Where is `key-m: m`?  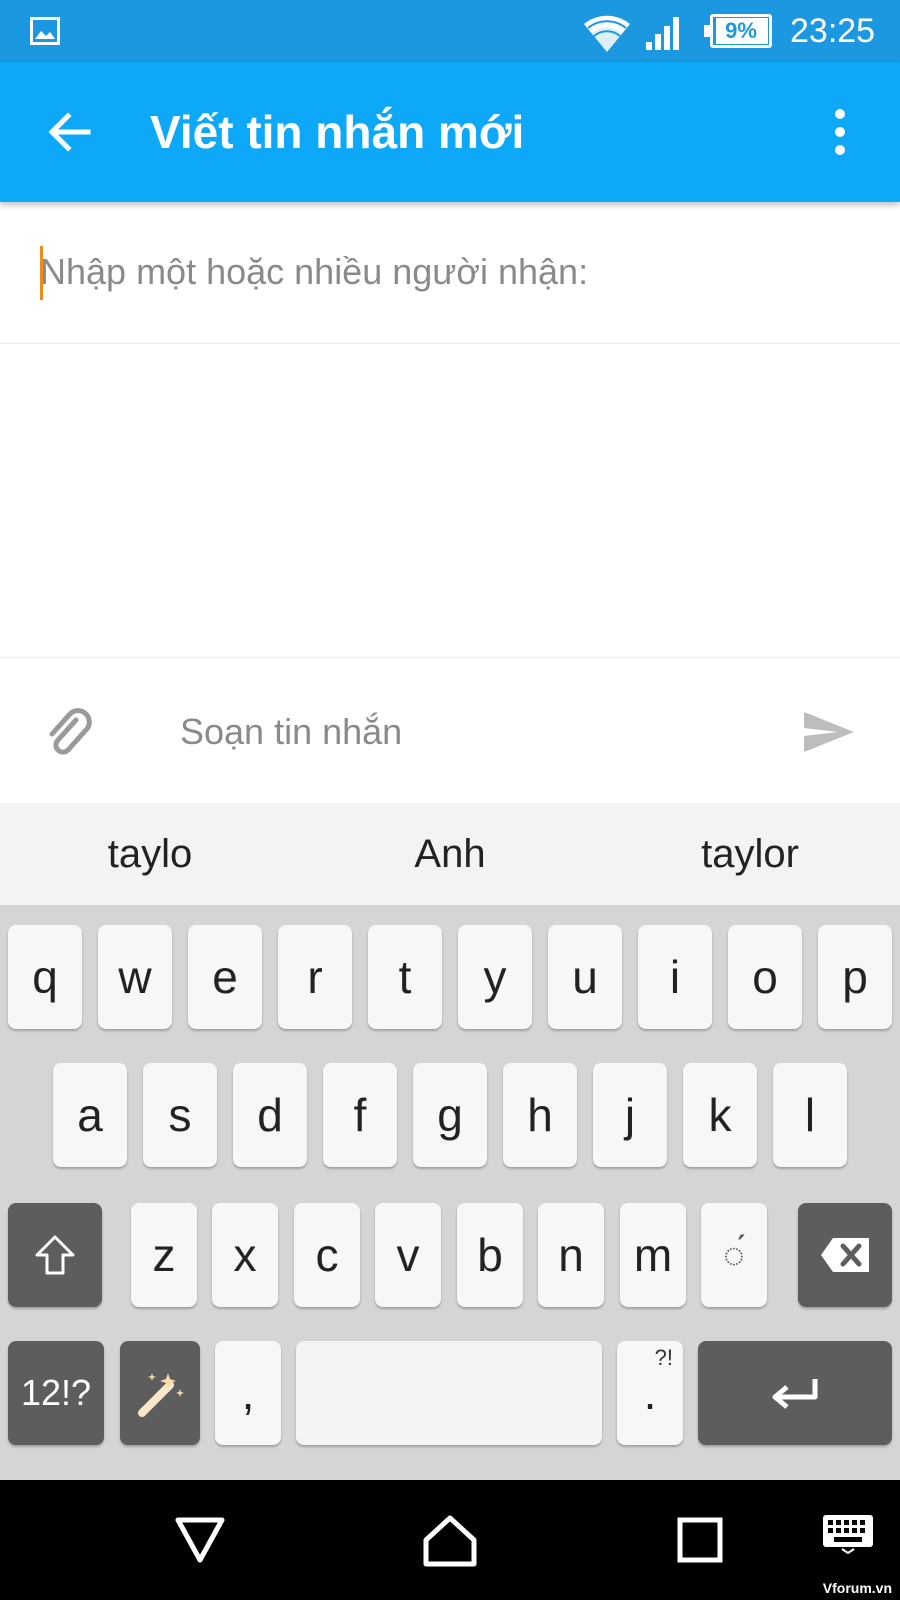 key-m: m is located at coordinates (653, 1255).